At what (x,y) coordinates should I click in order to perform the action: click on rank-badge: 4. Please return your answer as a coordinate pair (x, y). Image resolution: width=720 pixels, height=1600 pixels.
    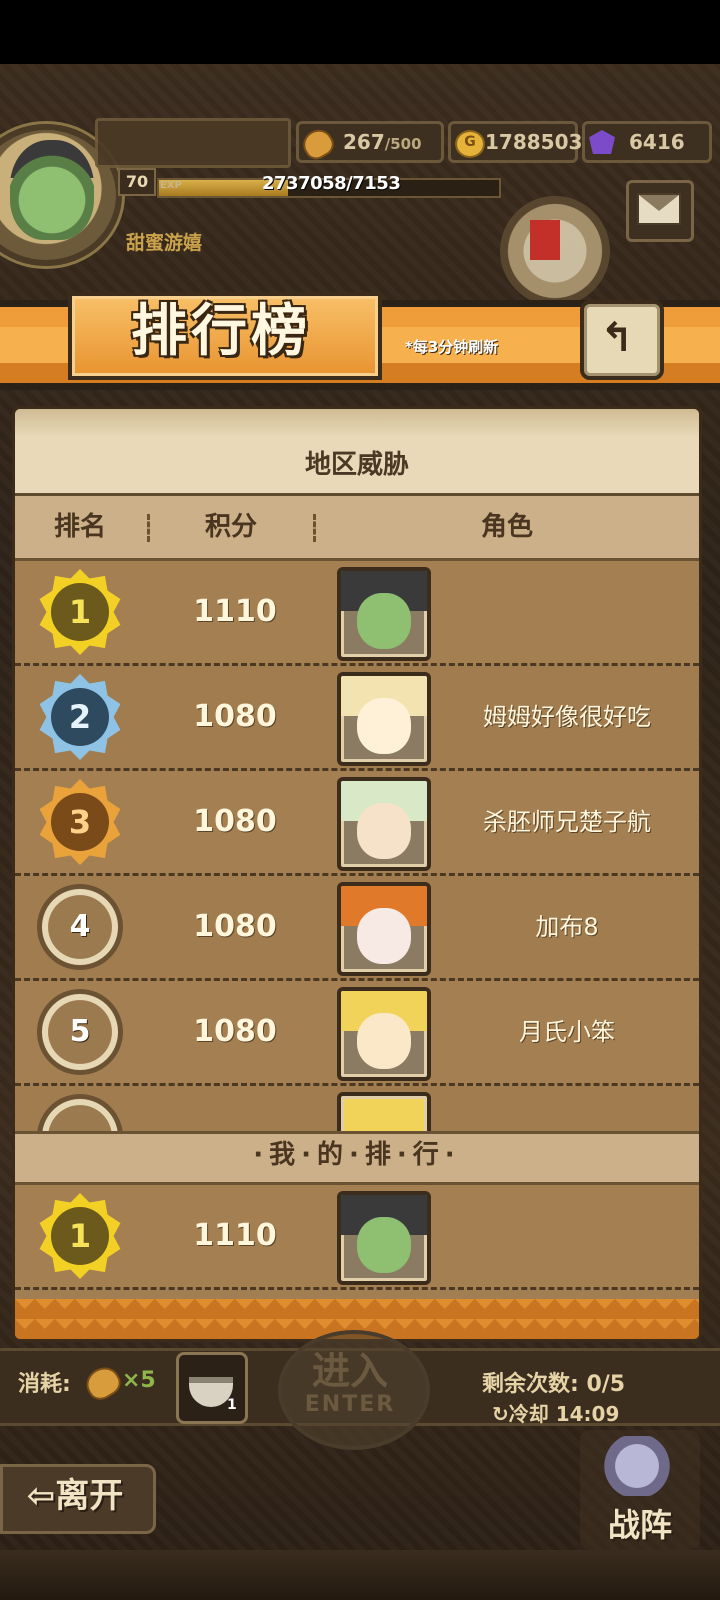
    Looking at the image, I should click on (80, 927).